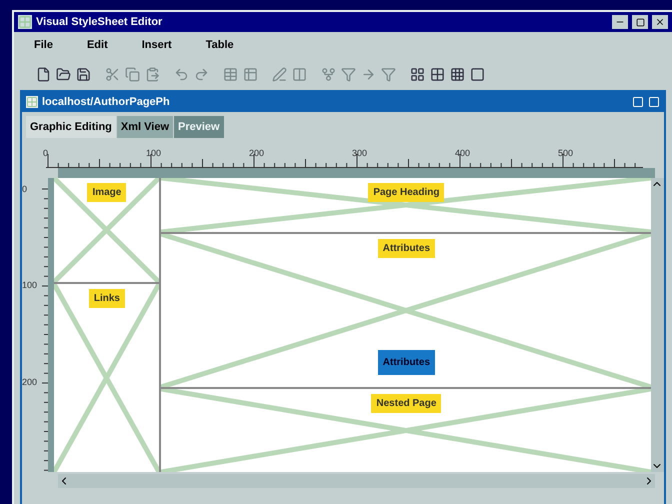  I want to click on layout-region: Links, so click(107, 377).